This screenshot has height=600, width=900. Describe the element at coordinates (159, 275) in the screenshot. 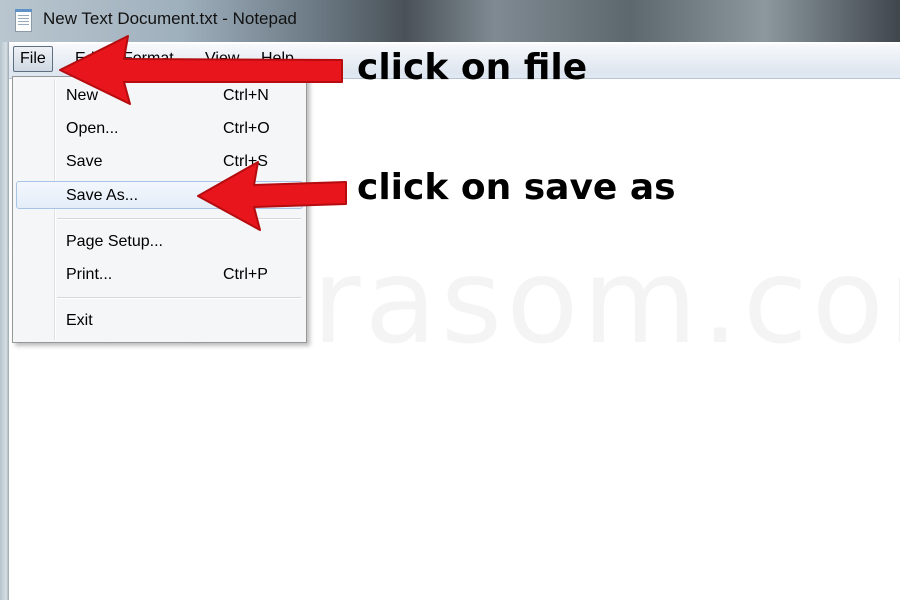

I see `menu-item-print: Print... Ctrl+P` at that location.